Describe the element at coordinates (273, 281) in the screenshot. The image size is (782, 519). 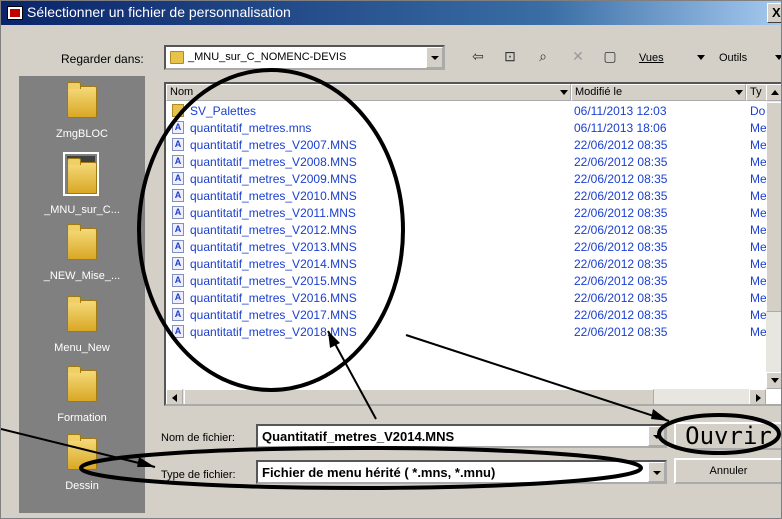
I see `file-name: quantitatif_metres_V2015.MNS` at that location.